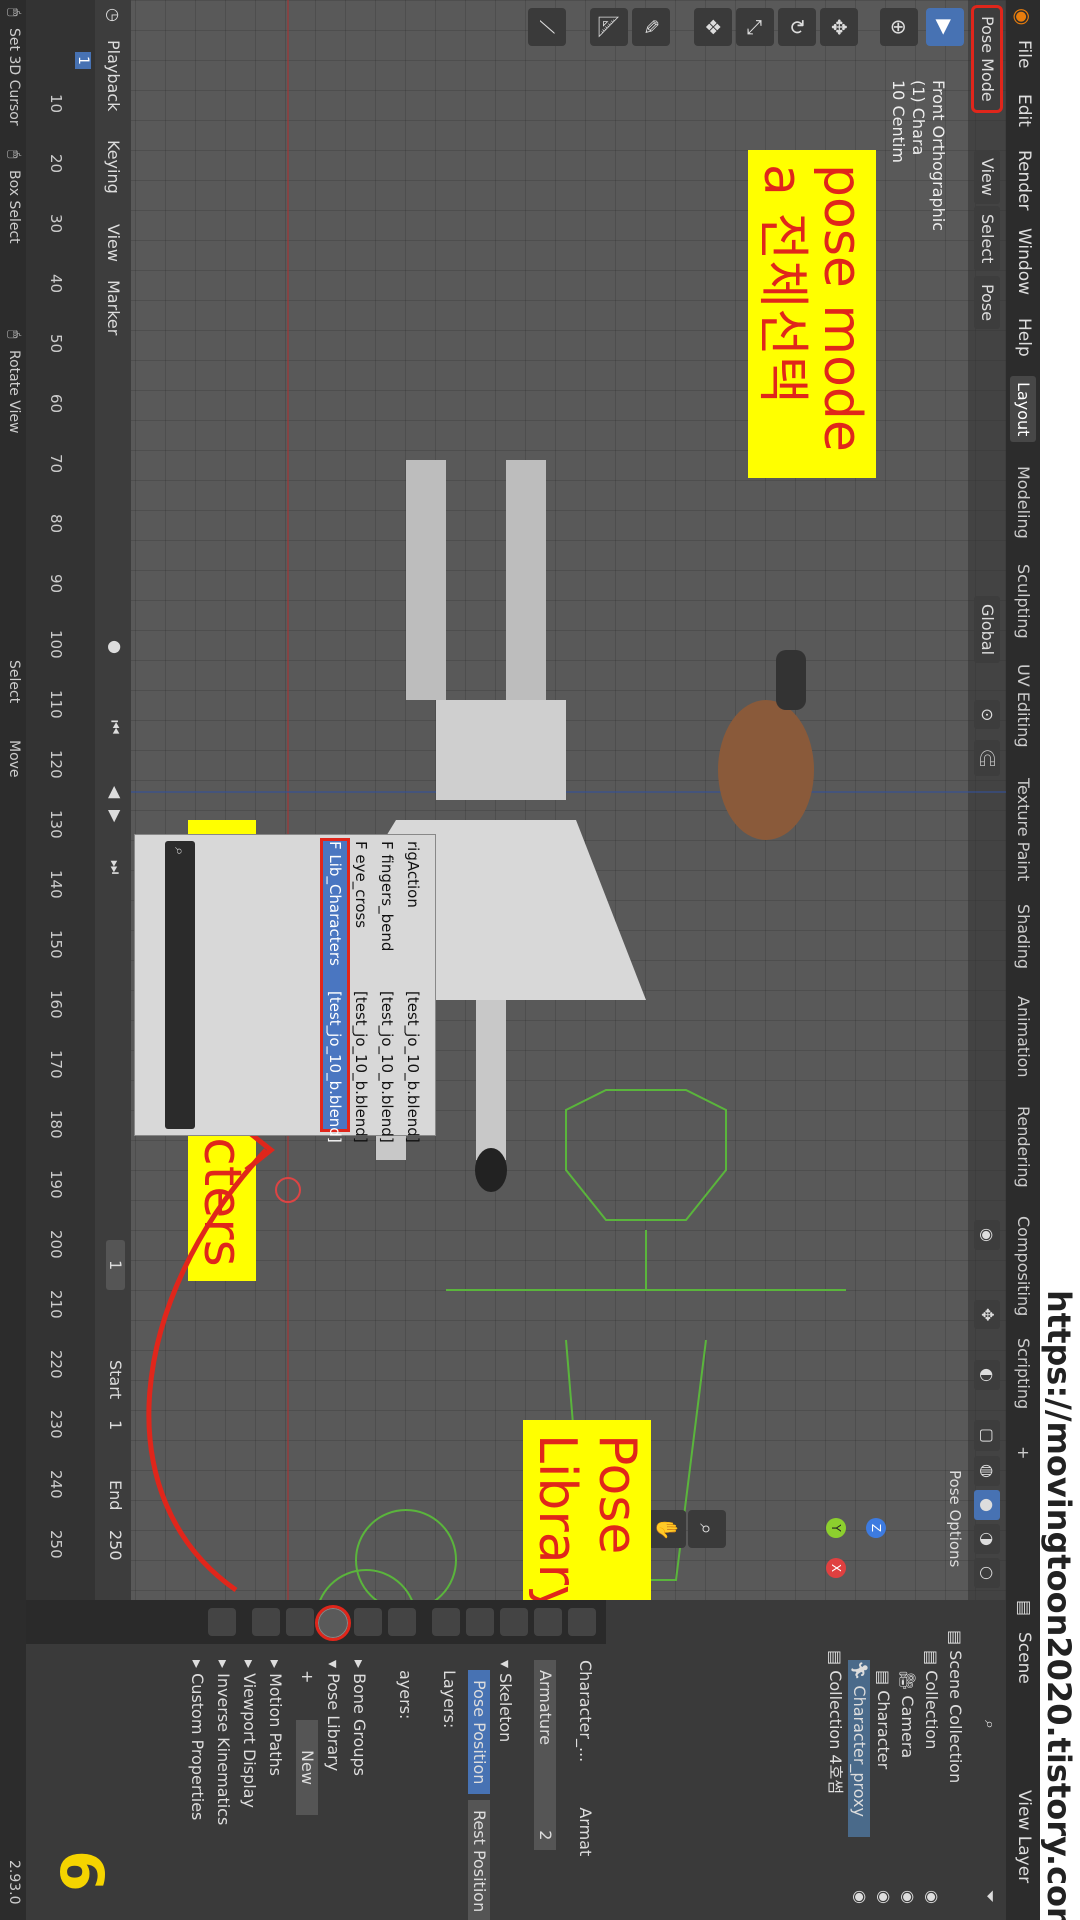 This screenshot has width=1080, height=1920. What do you see at coordinates (266, 1622) in the screenshot?
I see `tab-constraint-icon` at bounding box center [266, 1622].